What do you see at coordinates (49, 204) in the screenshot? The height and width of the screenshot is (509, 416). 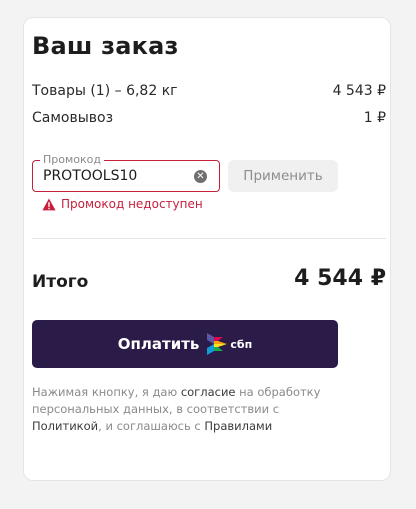 I see `warning-icon` at bounding box center [49, 204].